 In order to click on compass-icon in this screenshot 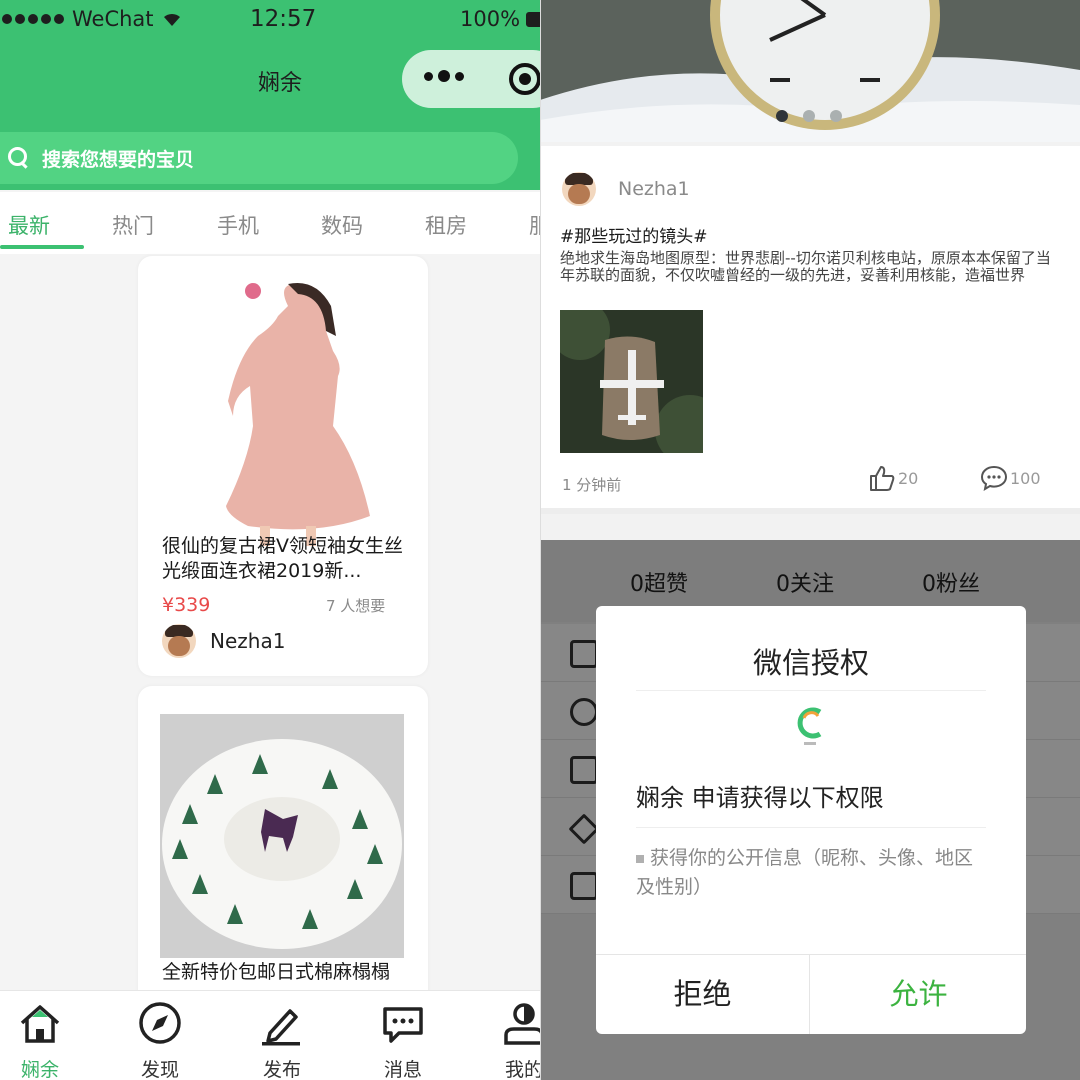, I will do `click(160, 1023)`.